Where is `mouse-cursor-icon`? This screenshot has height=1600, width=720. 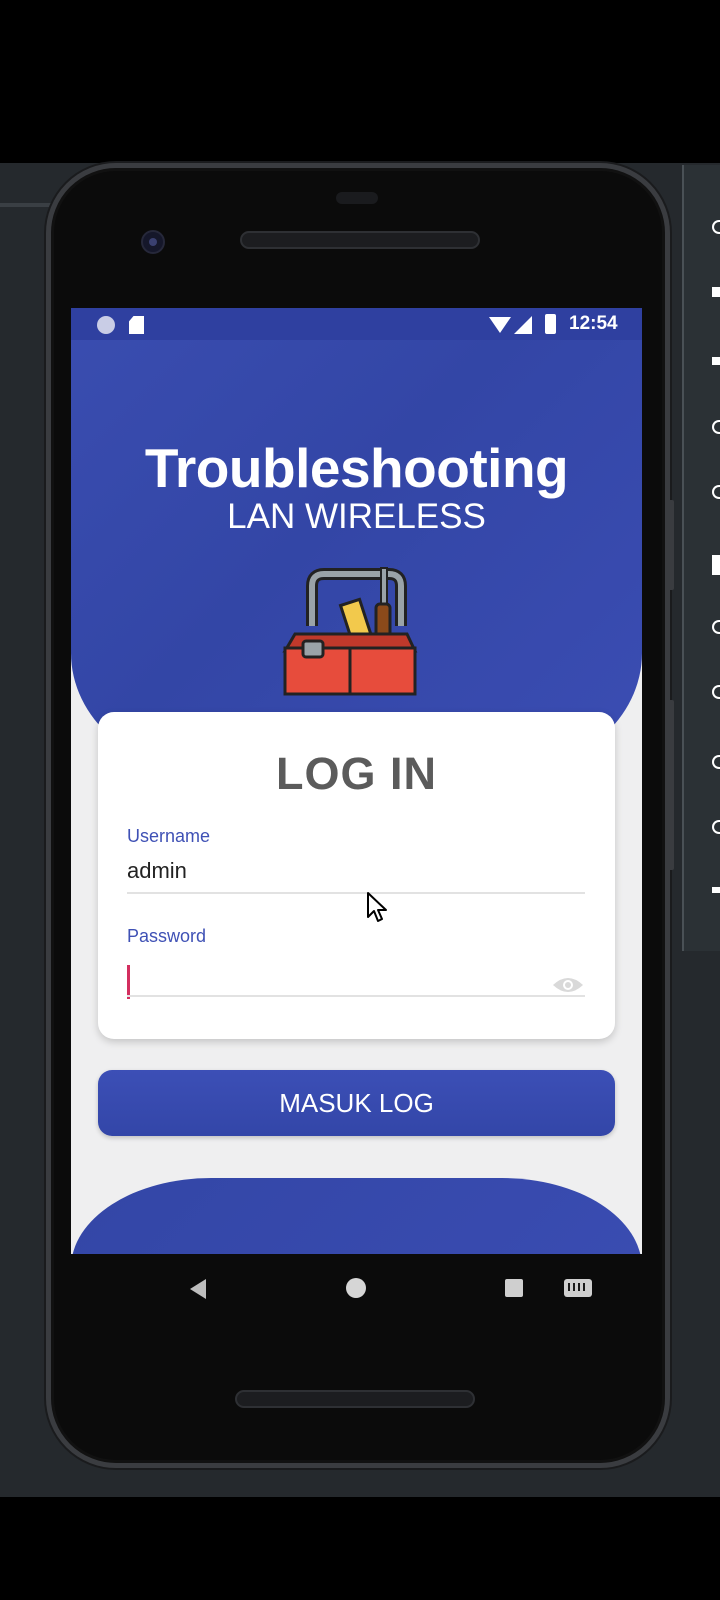 mouse-cursor-icon is located at coordinates (377, 907).